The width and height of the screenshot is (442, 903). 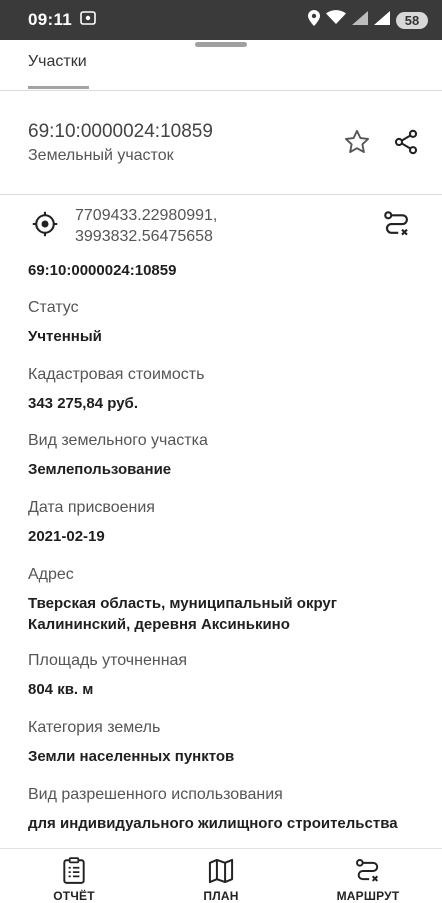 I want to click on field-label-area: Площадь уточненная, so click(x=108, y=660).